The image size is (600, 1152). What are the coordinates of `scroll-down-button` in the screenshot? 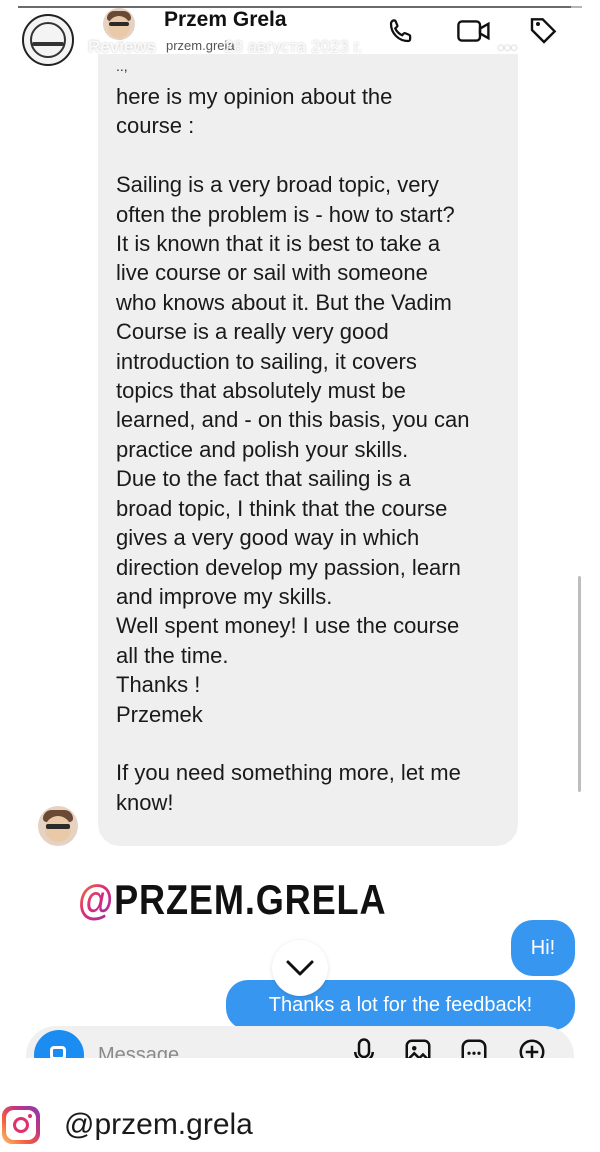 It's located at (300, 968).